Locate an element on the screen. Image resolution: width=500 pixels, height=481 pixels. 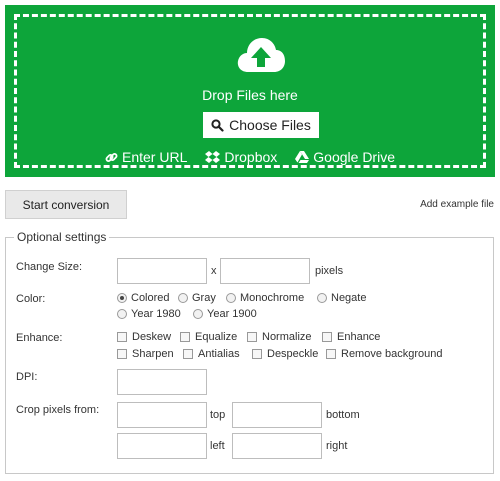
google-drive-label: Google Drive is located at coordinates (354, 157).